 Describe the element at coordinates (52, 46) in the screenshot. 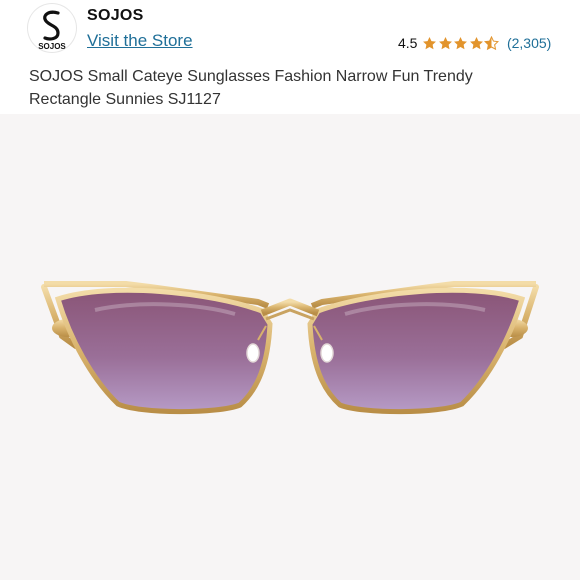

I see `logo-wordmark: SOJOS` at that location.